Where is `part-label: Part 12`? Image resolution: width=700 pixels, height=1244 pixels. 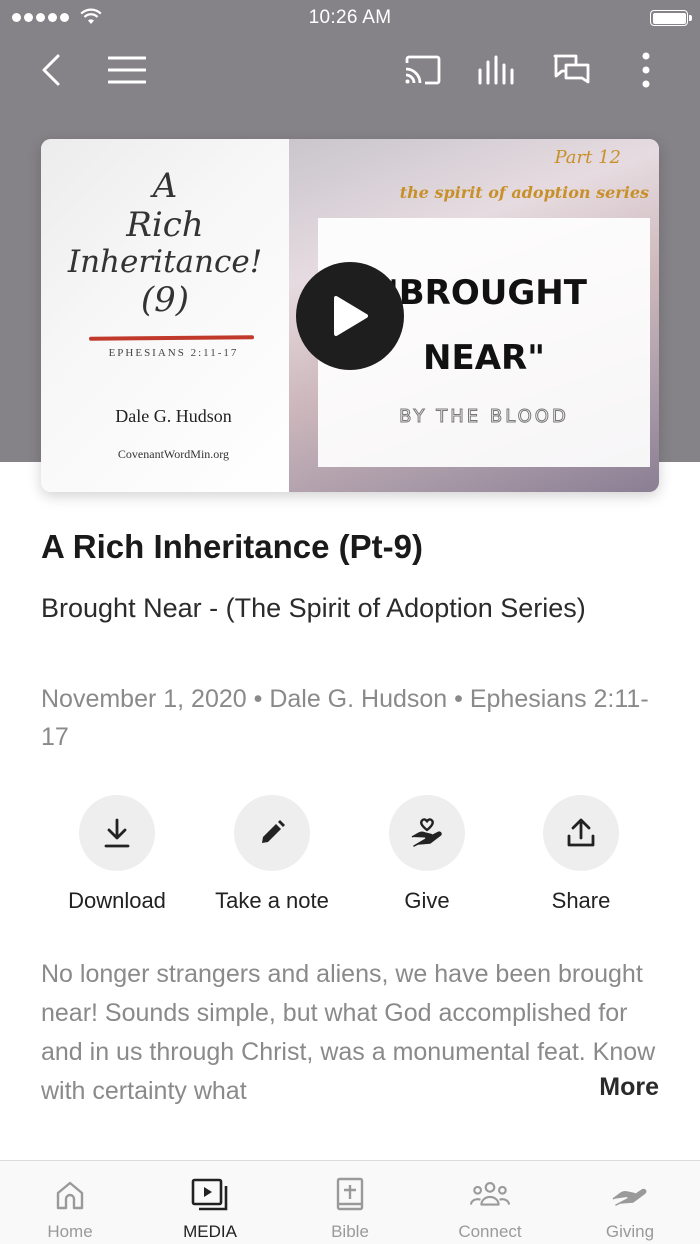
part-label: Part 12 is located at coordinates (588, 157).